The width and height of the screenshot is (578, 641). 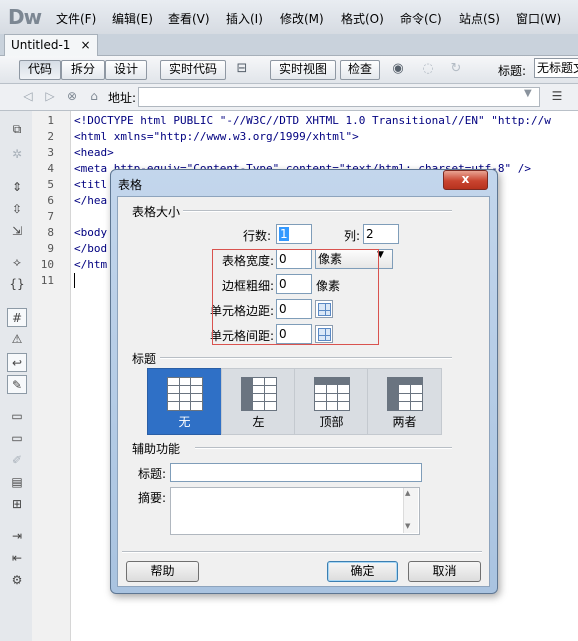 What do you see at coordinates (25, 17) in the screenshot?
I see `app-logo: Dw` at bounding box center [25, 17].